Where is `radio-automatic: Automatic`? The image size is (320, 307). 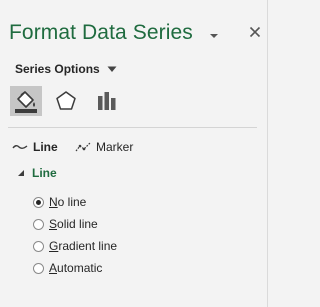 radio-automatic: Automatic is located at coordinates (67, 268).